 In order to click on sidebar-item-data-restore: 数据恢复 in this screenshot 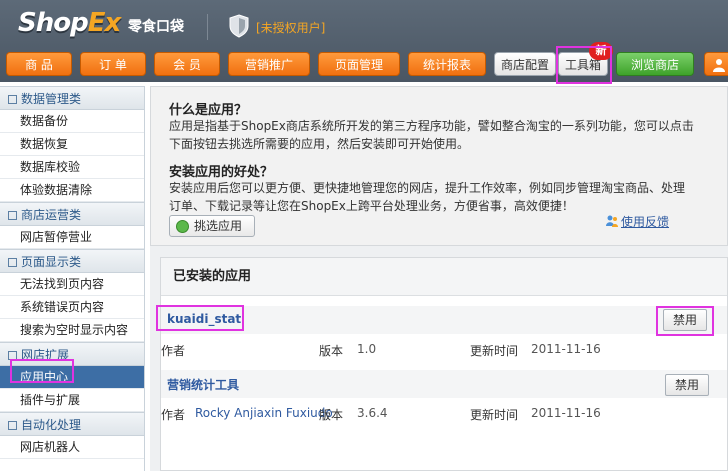, I will do `click(72, 144)`.